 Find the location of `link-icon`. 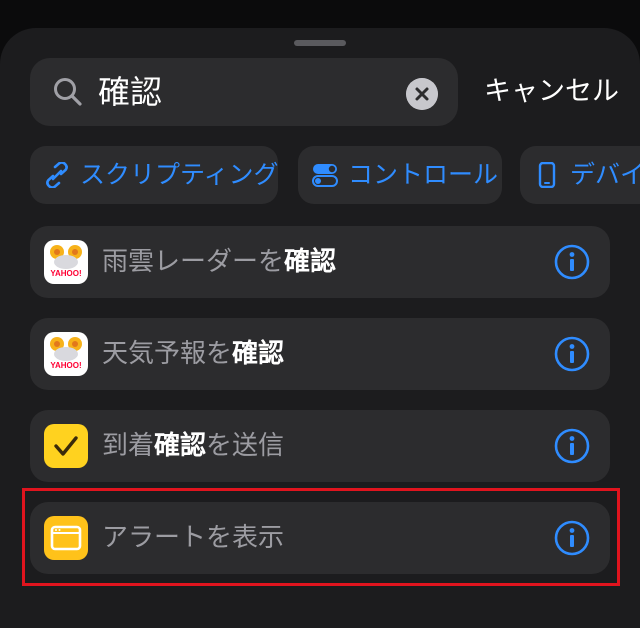

link-icon is located at coordinates (57, 175).